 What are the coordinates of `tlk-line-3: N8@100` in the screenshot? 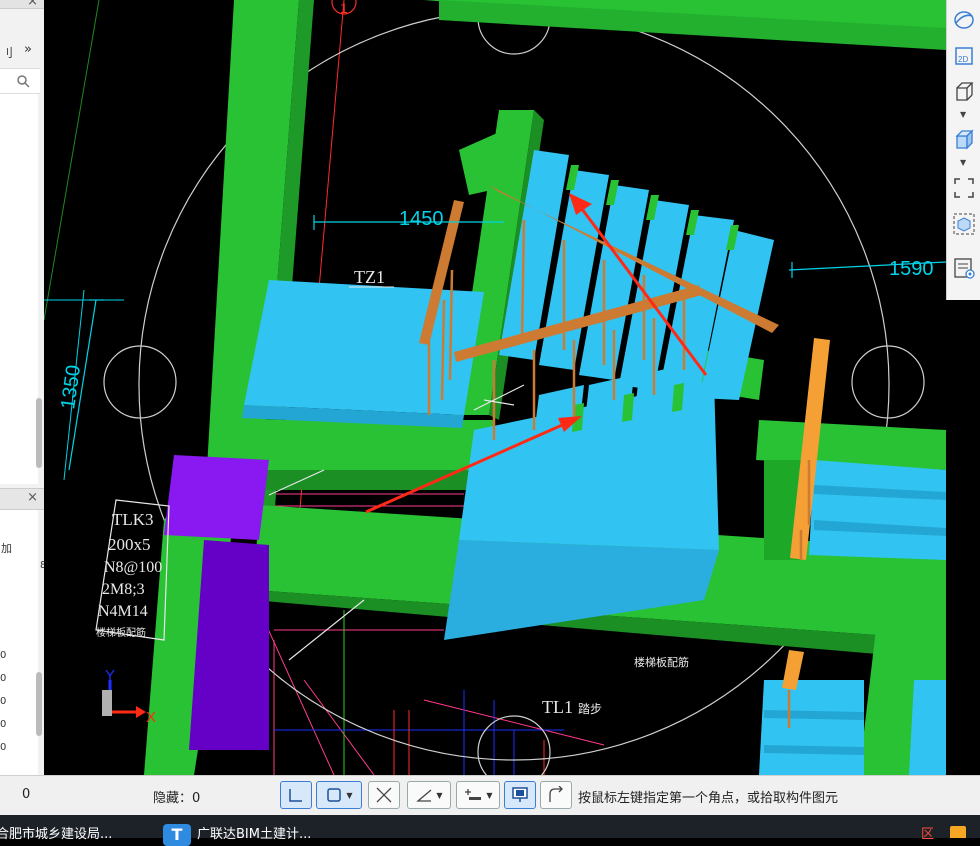 It's located at (133, 567).